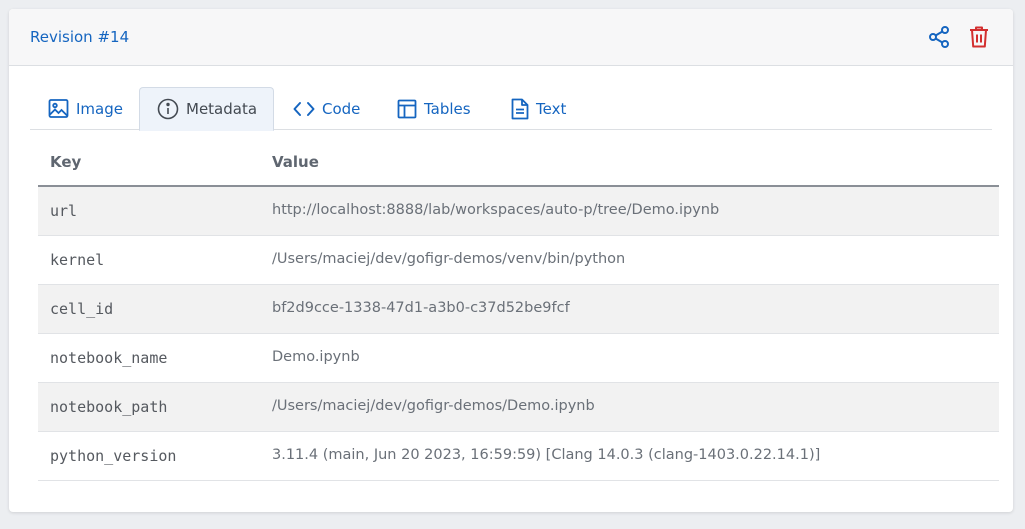  I want to click on tab-bar: Image Metadata Code Tables Text, so click(511, 109).